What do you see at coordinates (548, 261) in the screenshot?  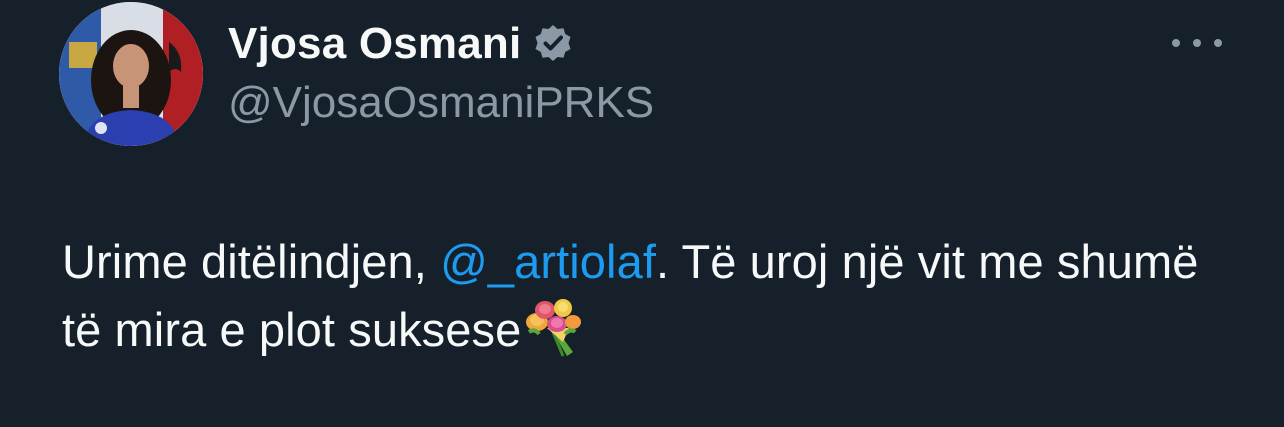 I see `mention-link: @_artiolaf` at bounding box center [548, 261].